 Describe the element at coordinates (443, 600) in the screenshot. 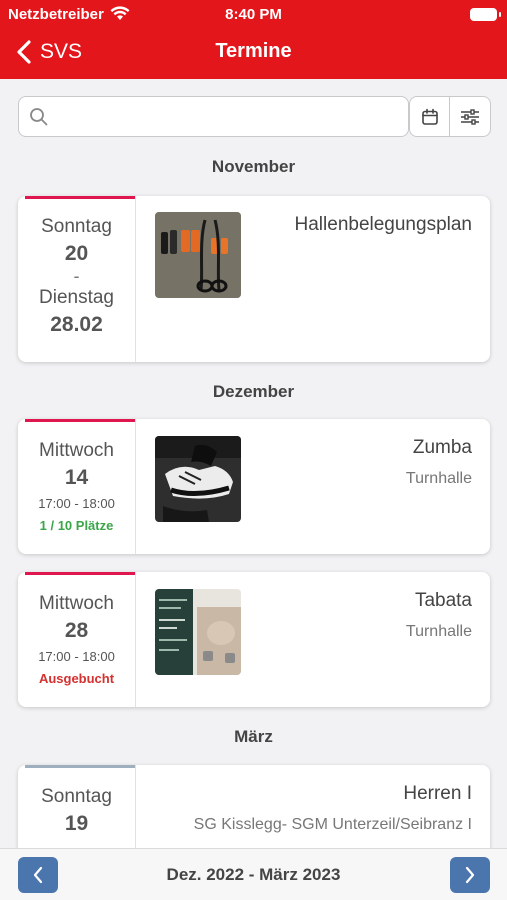

I see `event-title: Tabata` at that location.